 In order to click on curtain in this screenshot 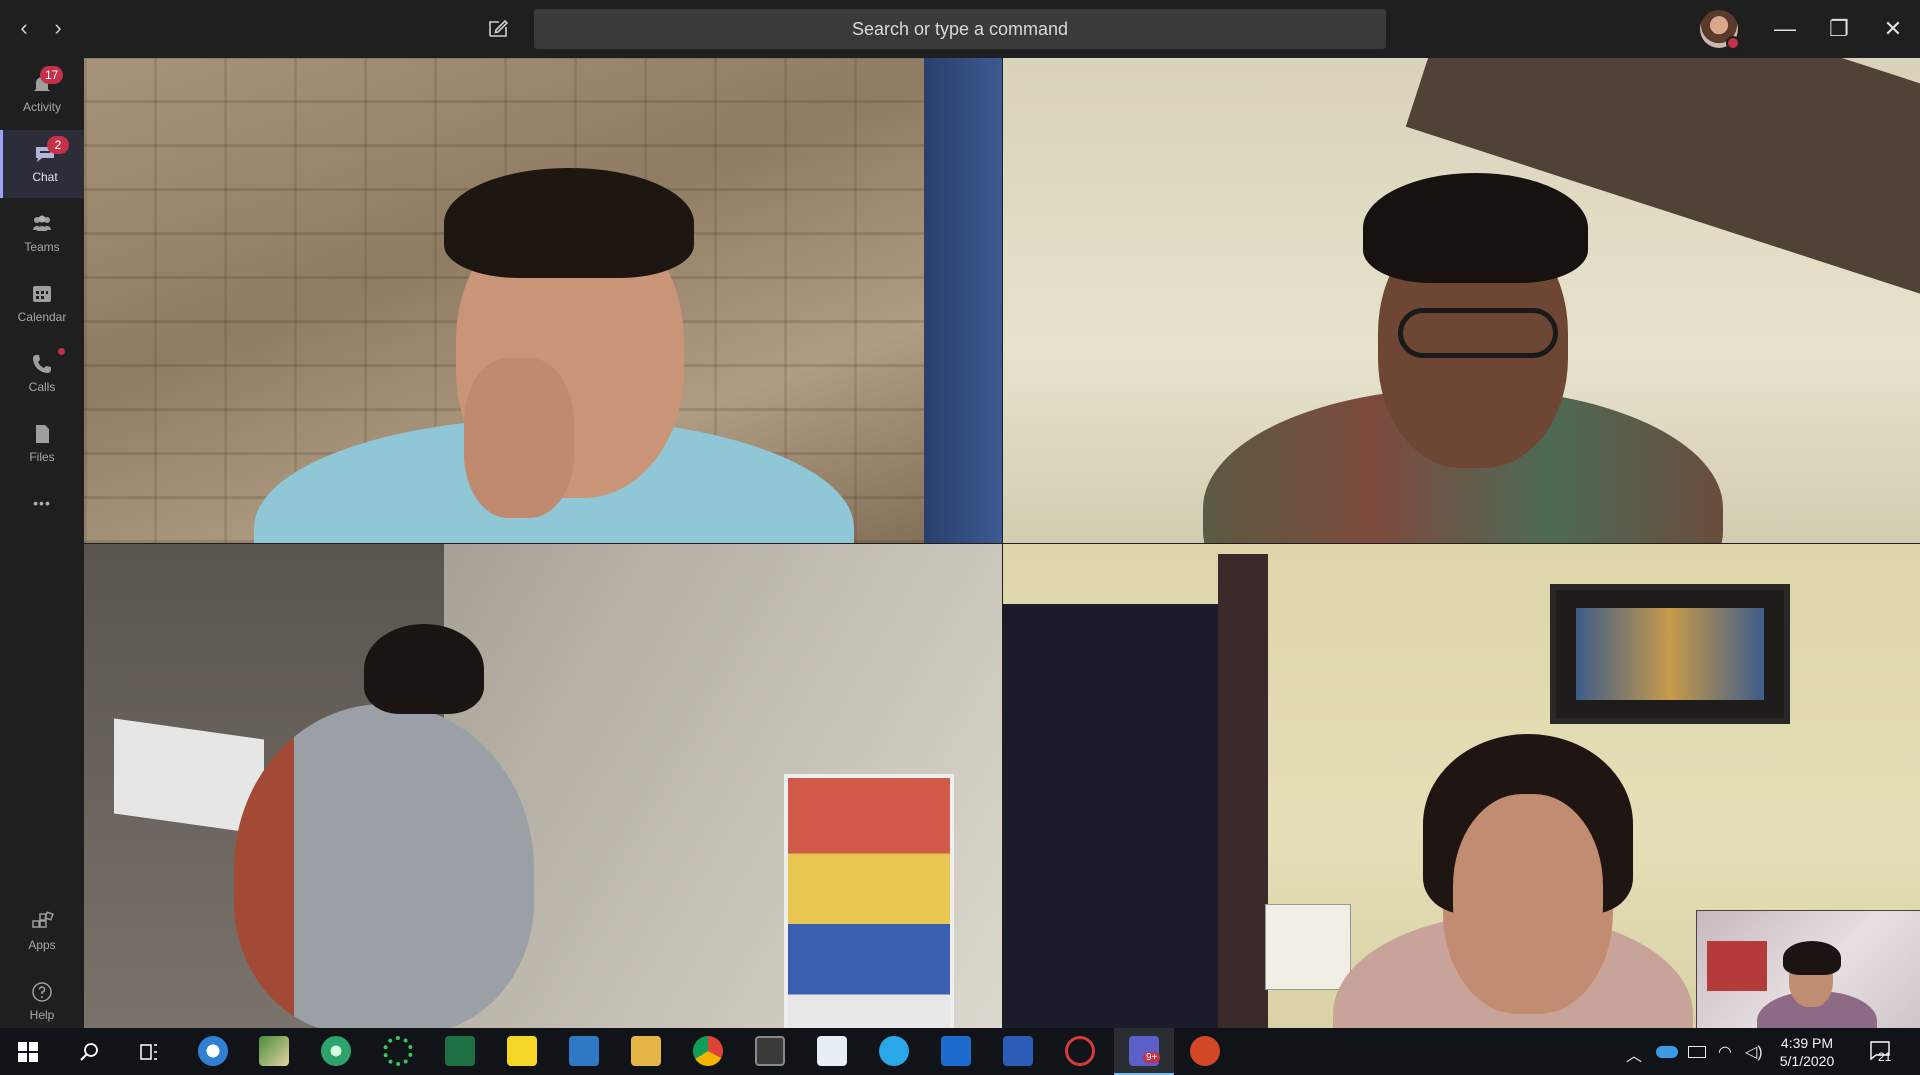, I will do `click(1243, 791)`.